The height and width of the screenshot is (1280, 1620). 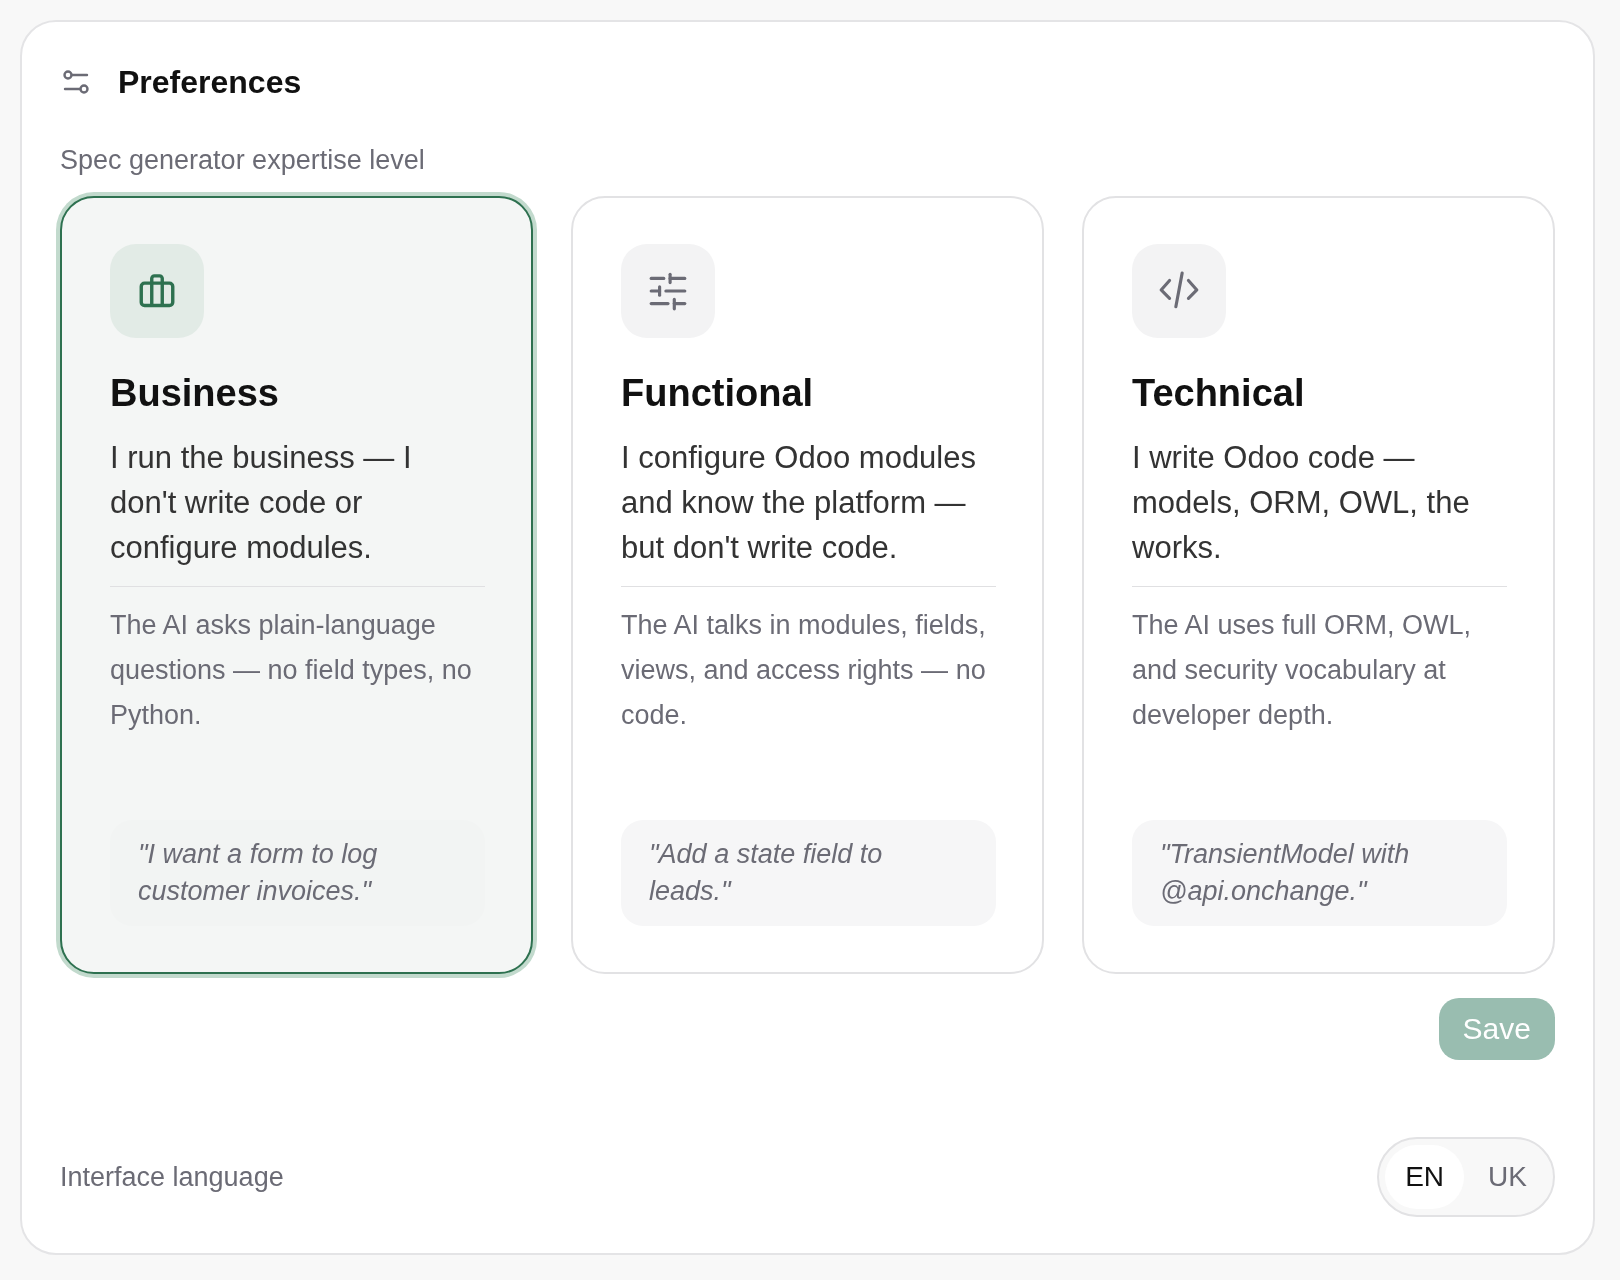 What do you see at coordinates (804, 670) in the screenshot?
I see `card-detail: The AI talks in modules, fields, views, and access rights — no code.` at bounding box center [804, 670].